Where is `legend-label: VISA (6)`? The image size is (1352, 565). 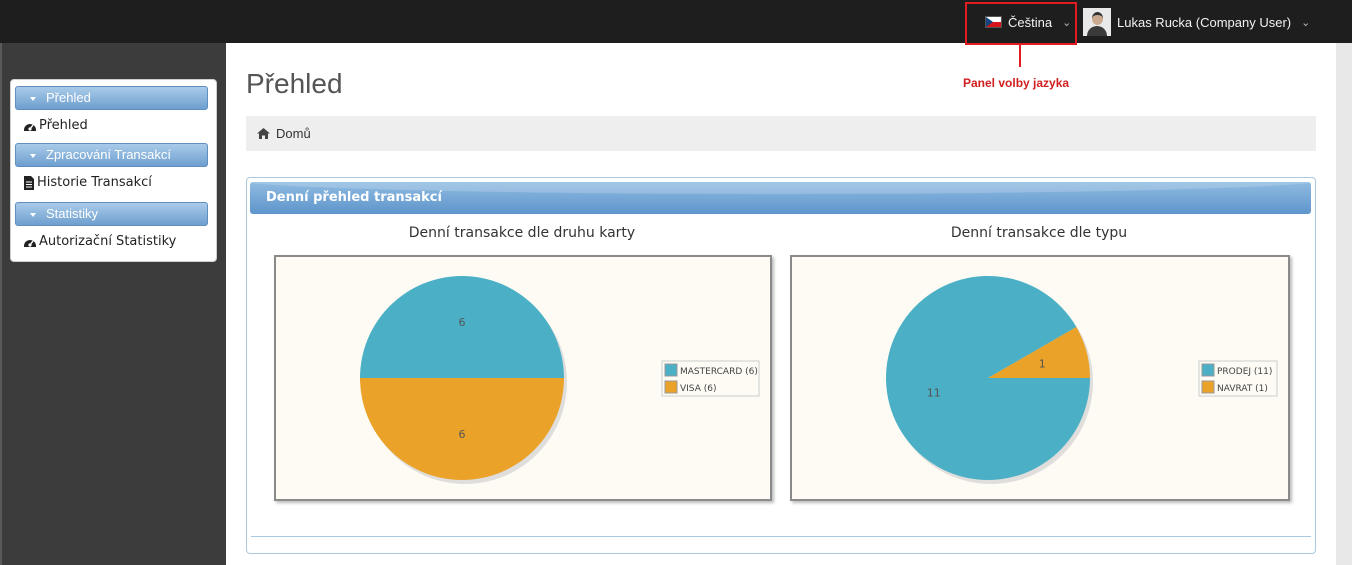
legend-label: VISA (6) is located at coordinates (698, 389).